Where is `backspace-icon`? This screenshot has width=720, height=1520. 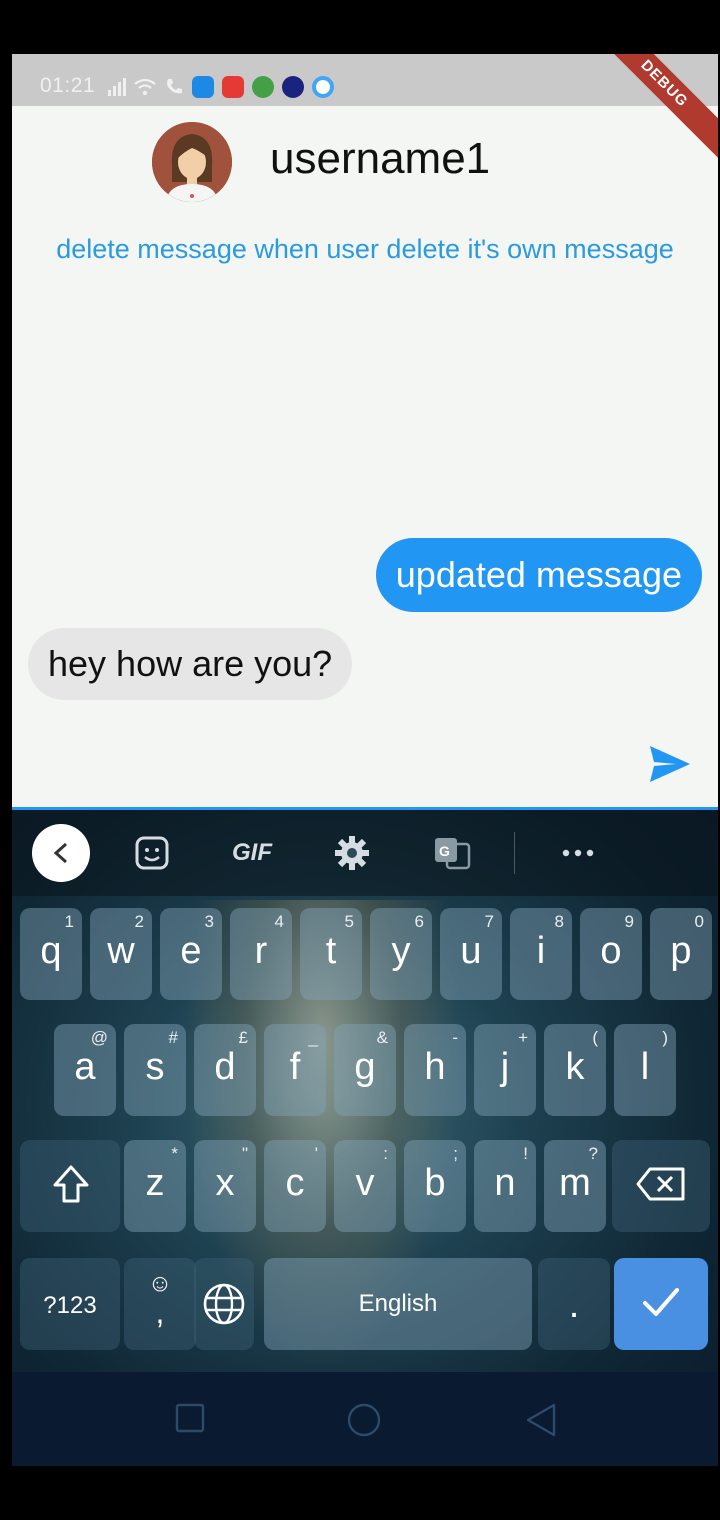
backspace-icon is located at coordinates (660, 1184).